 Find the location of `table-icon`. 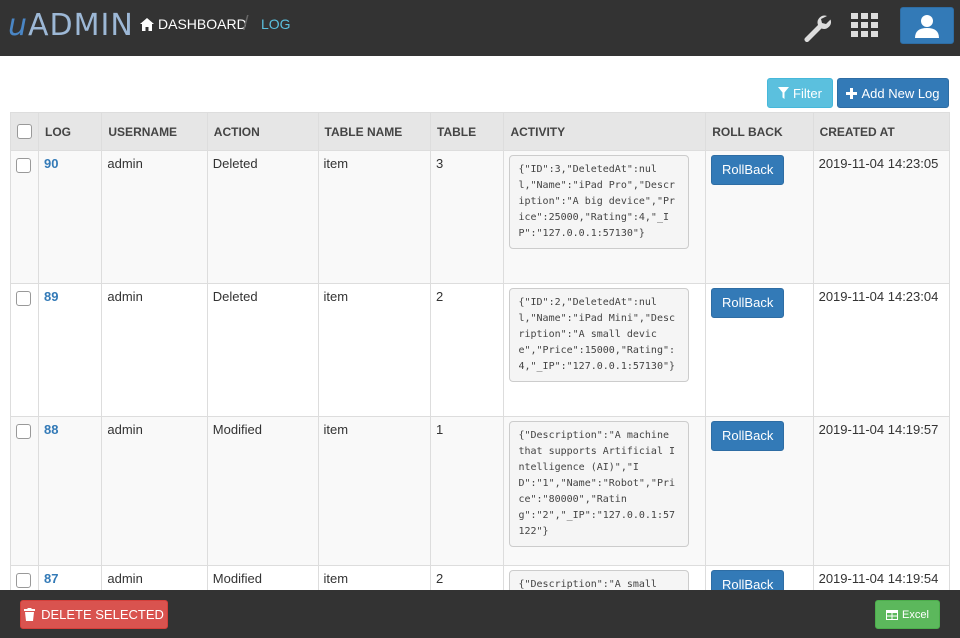

table-icon is located at coordinates (892, 614).